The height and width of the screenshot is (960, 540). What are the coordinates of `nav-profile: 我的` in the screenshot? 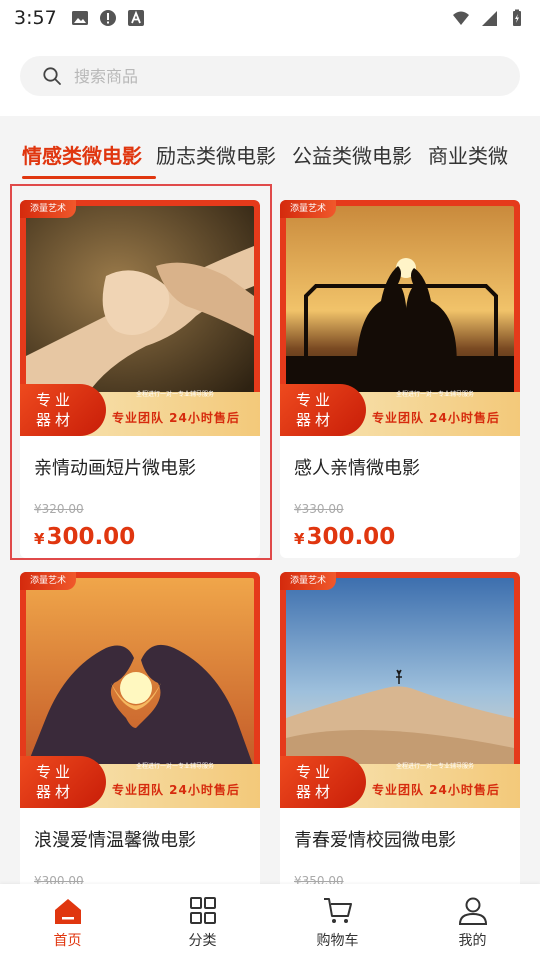 It's located at (472, 922).